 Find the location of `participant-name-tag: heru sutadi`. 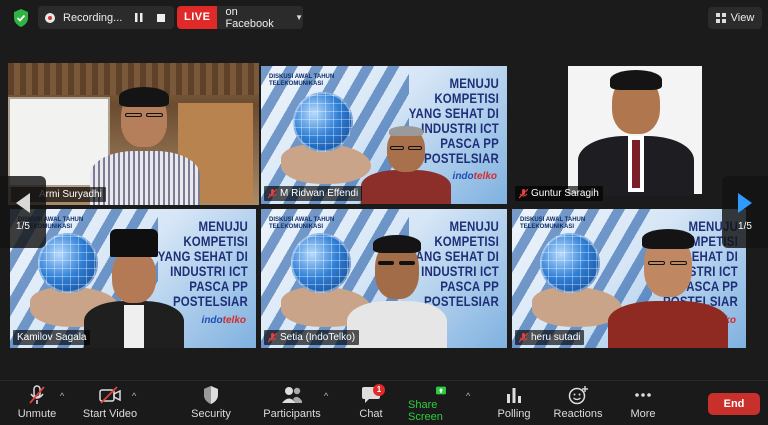

participant-name-tag: heru sutadi is located at coordinates (550, 337).